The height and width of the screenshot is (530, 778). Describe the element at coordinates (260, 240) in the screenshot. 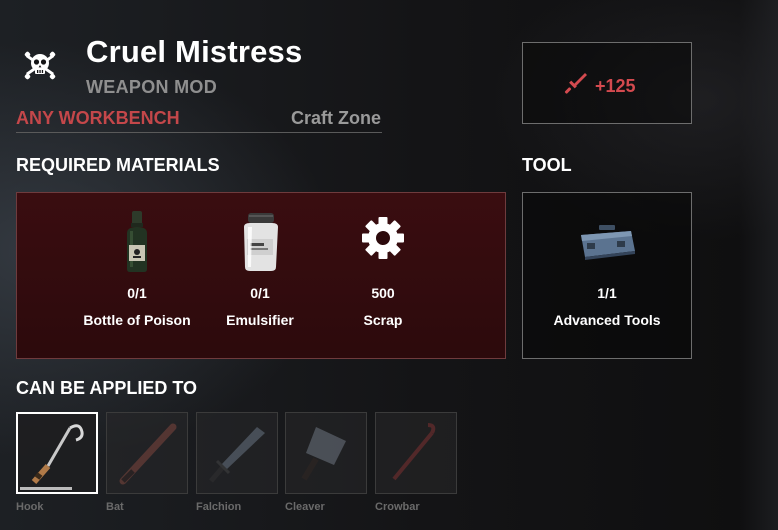

I see `emulsifier-jar-icon` at that location.